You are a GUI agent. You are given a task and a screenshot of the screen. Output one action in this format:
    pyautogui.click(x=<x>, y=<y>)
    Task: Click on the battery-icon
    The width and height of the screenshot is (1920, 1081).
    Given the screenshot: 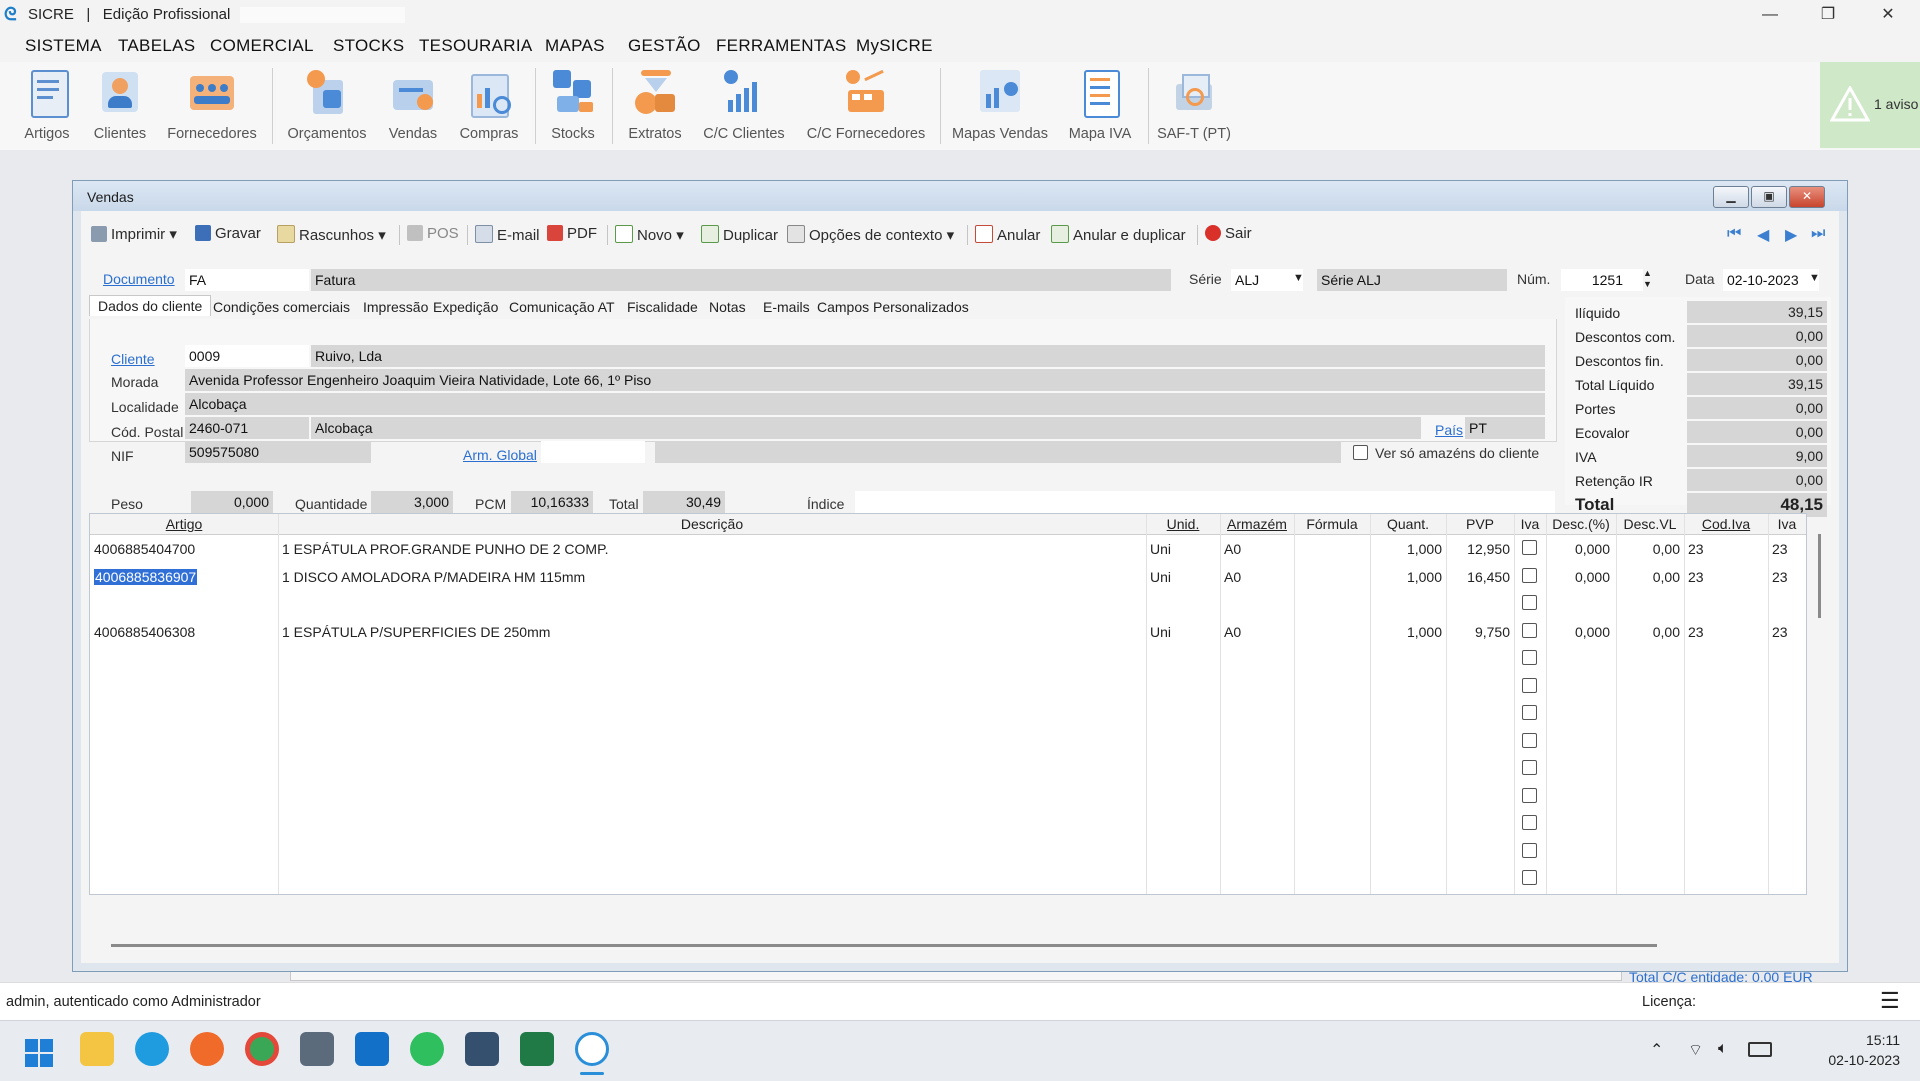 What is the action you would take?
    pyautogui.click(x=1760, y=1049)
    